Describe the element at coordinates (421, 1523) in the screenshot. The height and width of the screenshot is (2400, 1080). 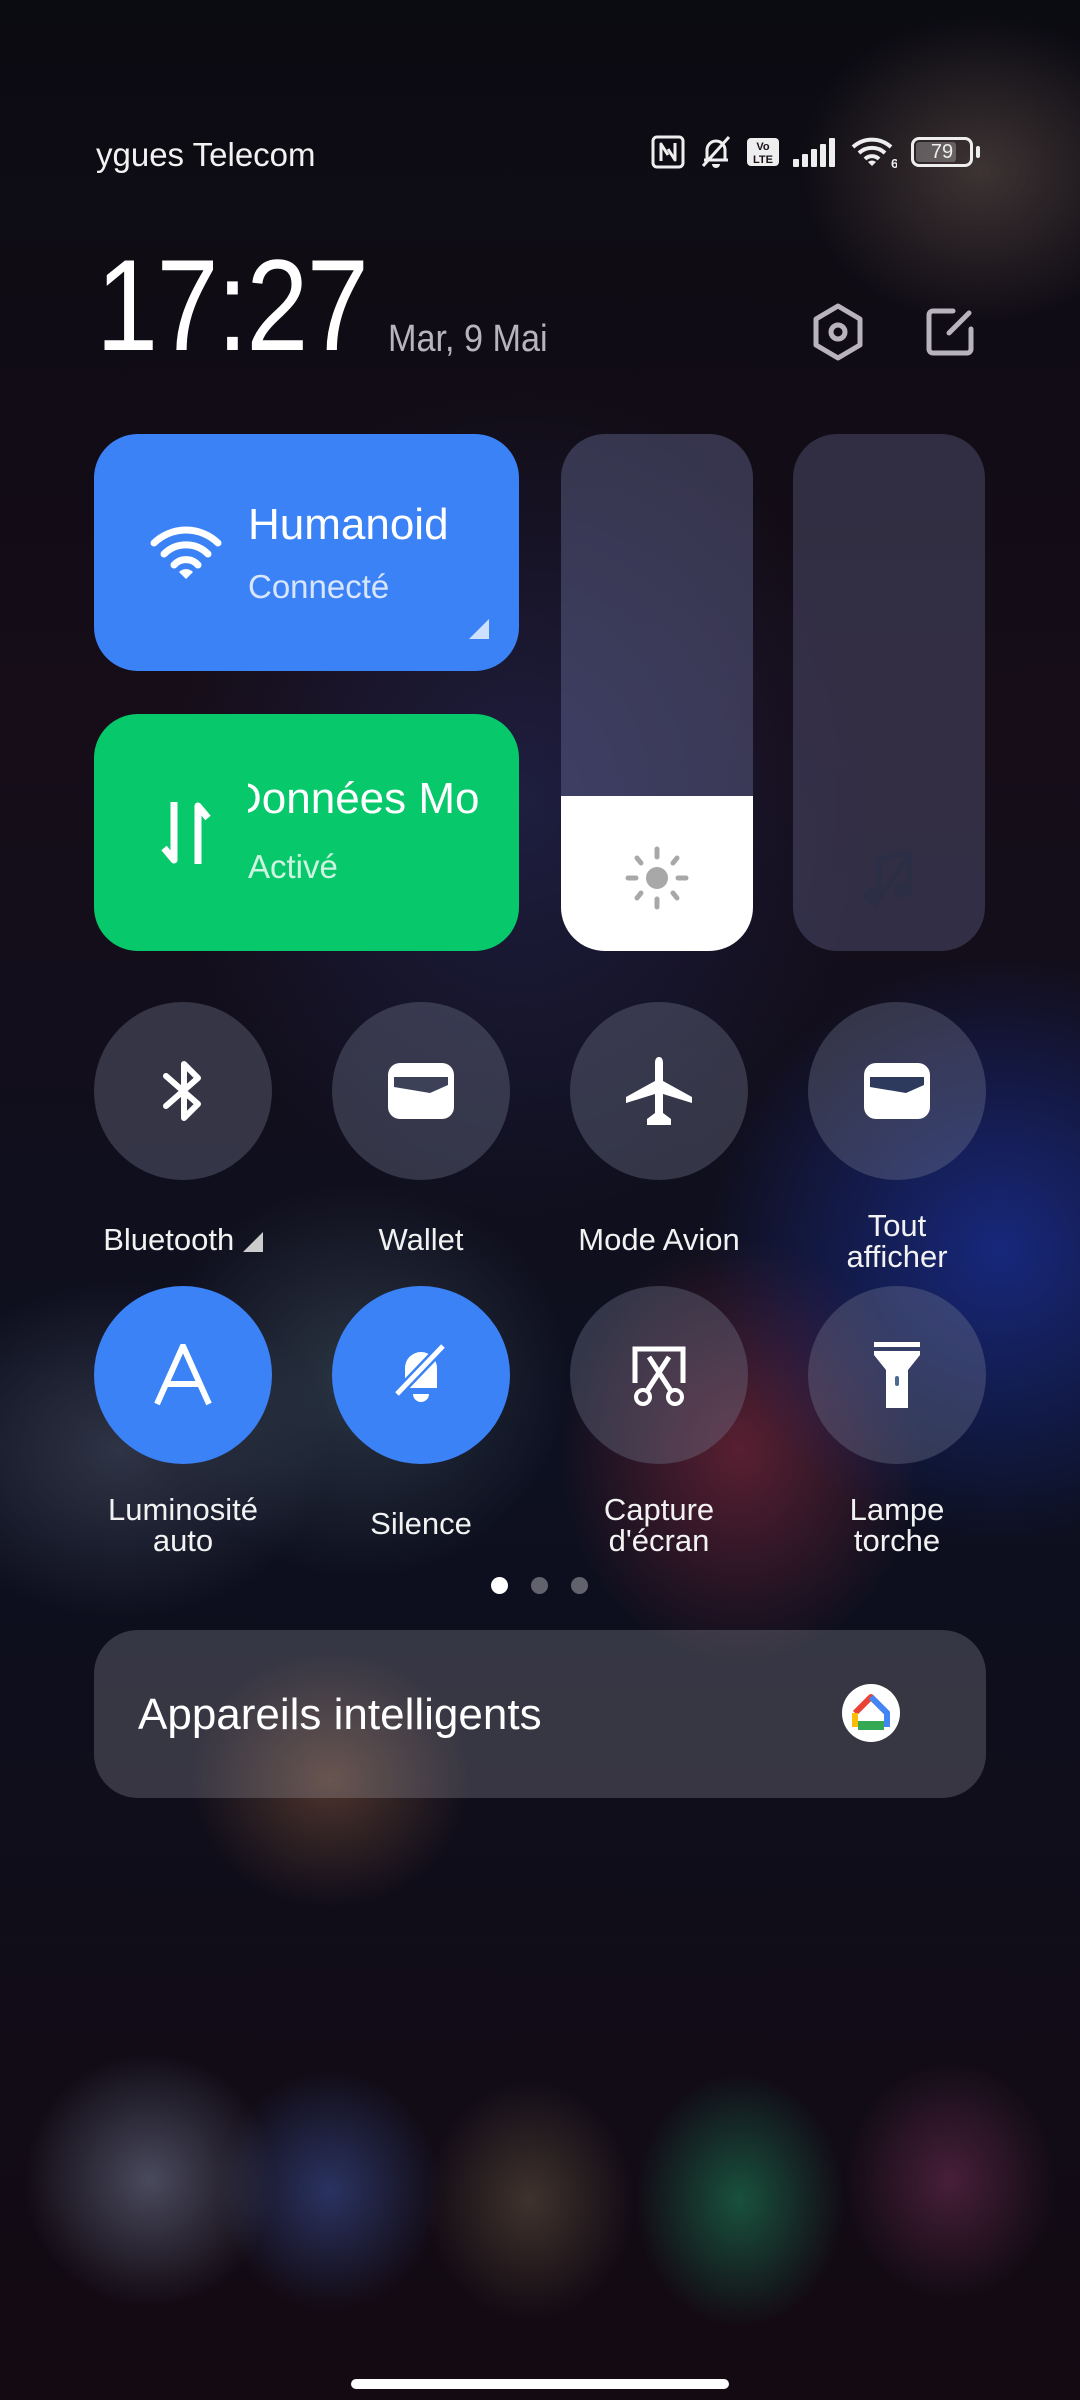
I see `toggle-label: Silence` at that location.